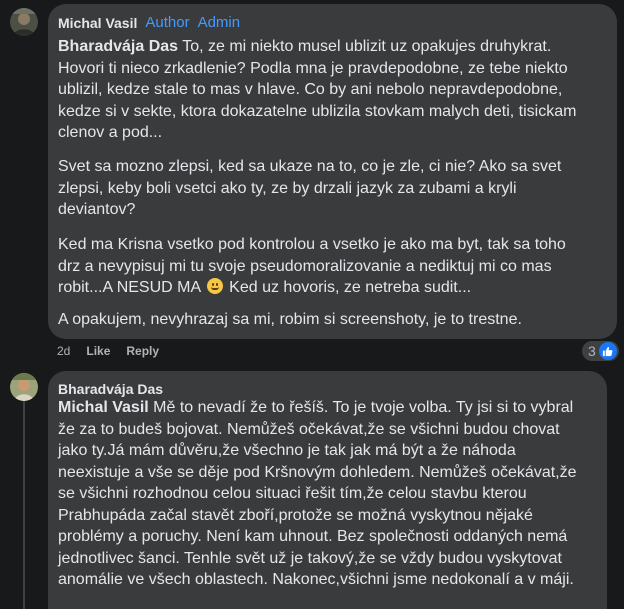 This screenshot has width=624, height=609. What do you see at coordinates (607, 351) in the screenshot?
I see `thumbs-up-icon` at bounding box center [607, 351].